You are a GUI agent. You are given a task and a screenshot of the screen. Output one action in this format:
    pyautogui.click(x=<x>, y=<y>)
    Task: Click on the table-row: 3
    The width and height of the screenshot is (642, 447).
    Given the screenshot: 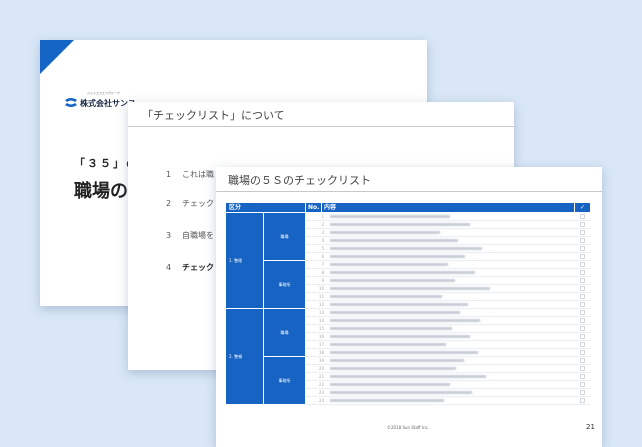 What is the action you would take?
    pyautogui.click(x=448, y=233)
    